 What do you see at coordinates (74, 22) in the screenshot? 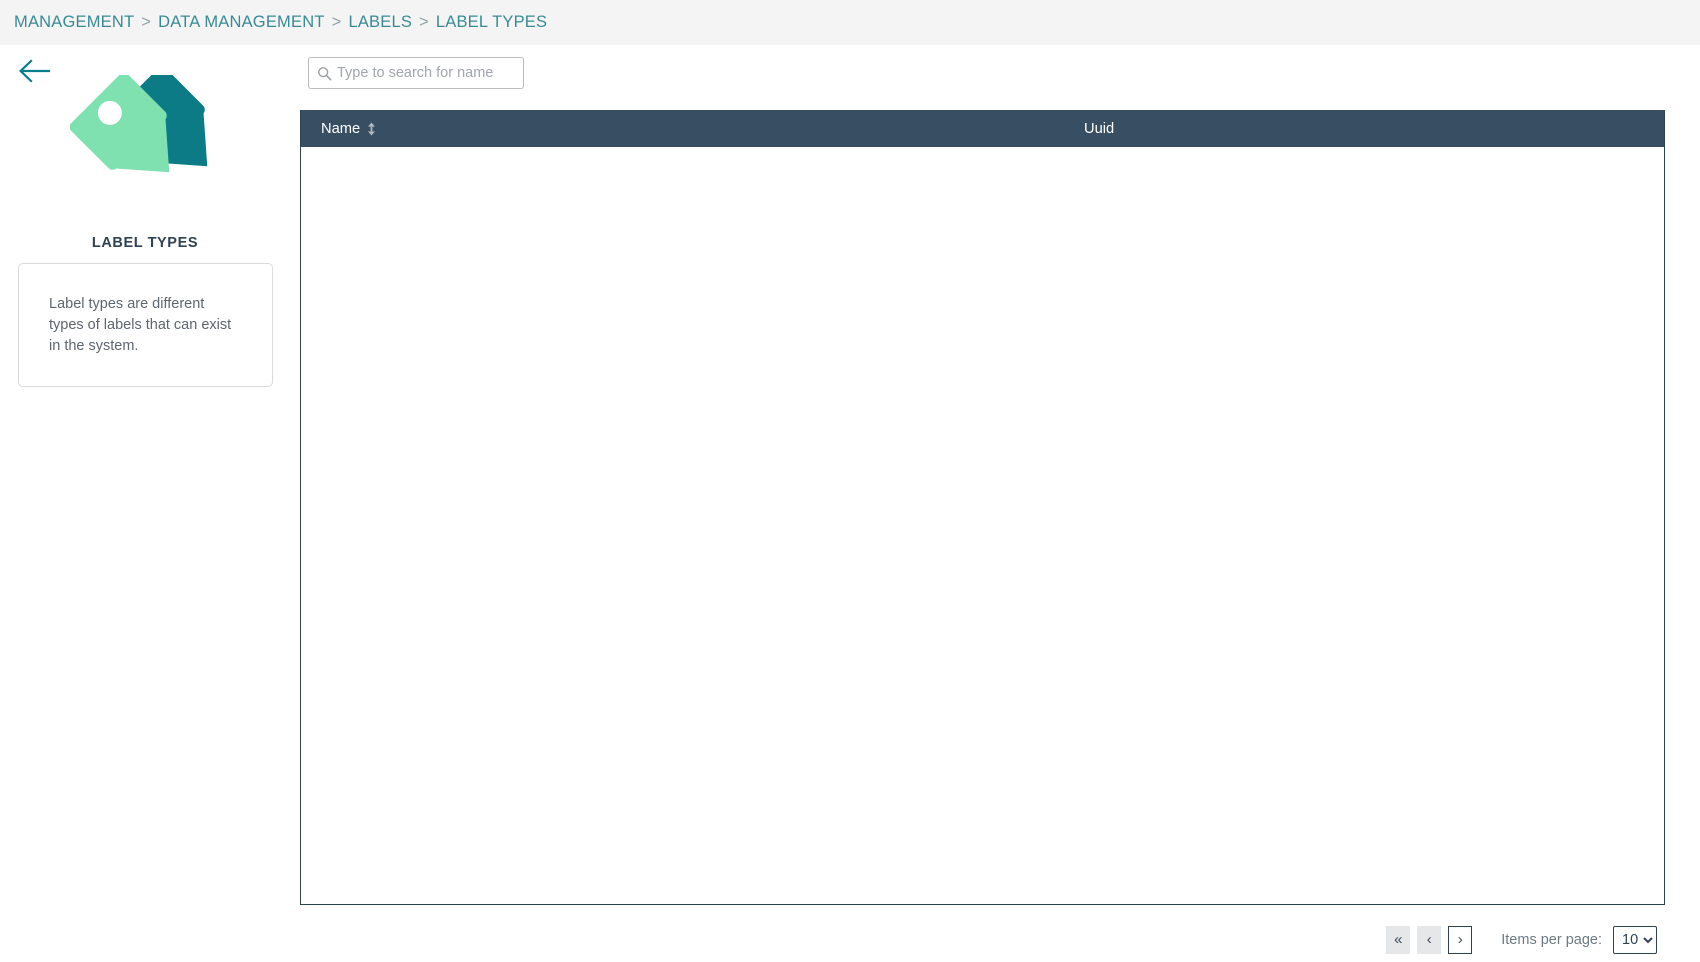
I see `breadcrumb-item-management: MANAGEMENT` at bounding box center [74, 22].